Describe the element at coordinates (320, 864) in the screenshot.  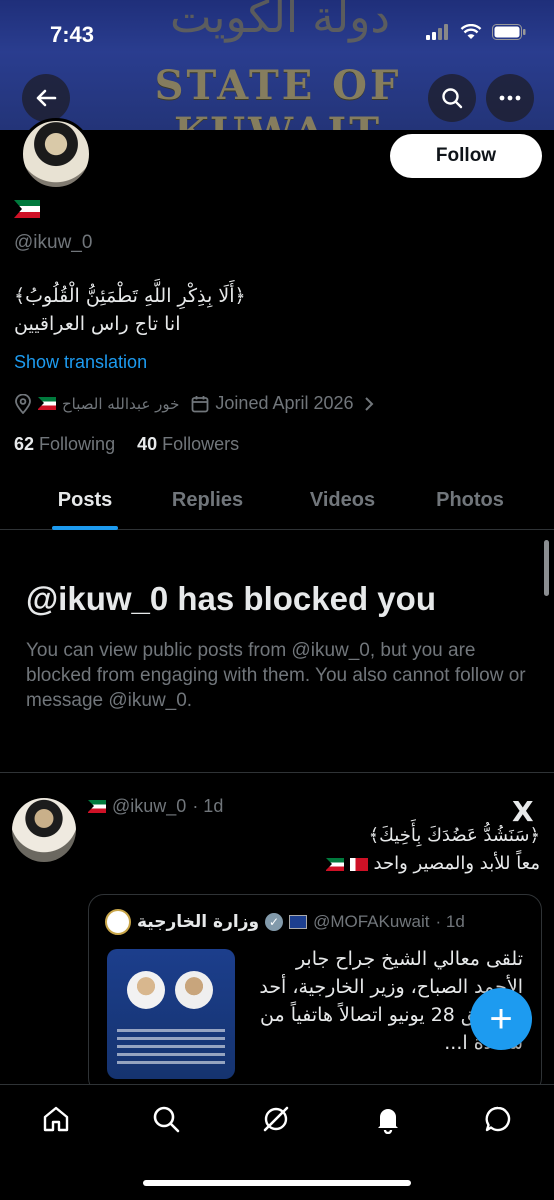
I see `tweet-line-2: معاً للأبد والمصير واحد` at that location.